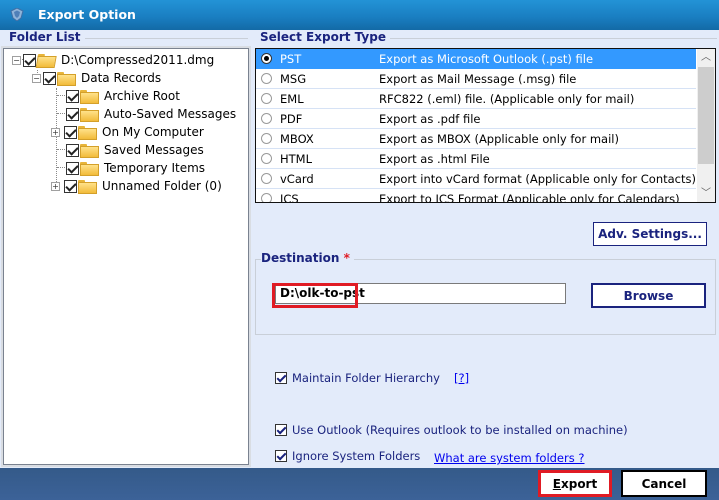 This screenshot has height=500, width=719. I want to click on tree-item-on-my-computer: + On My Computer, so click(127, 132).